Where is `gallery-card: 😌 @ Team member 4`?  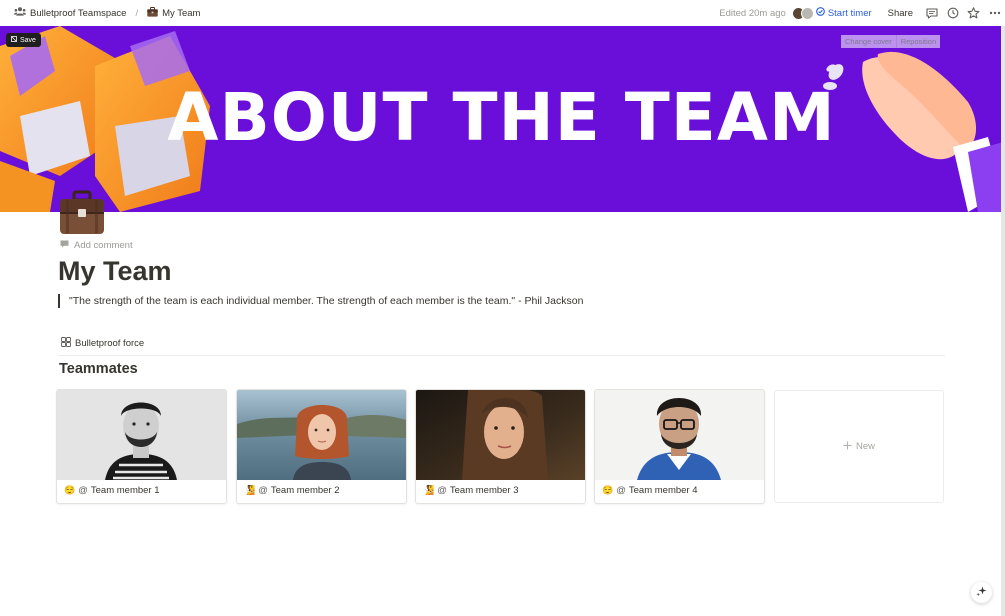
gallery-card: 😌 @ Team member 4 is located at coordinates (679, 446).